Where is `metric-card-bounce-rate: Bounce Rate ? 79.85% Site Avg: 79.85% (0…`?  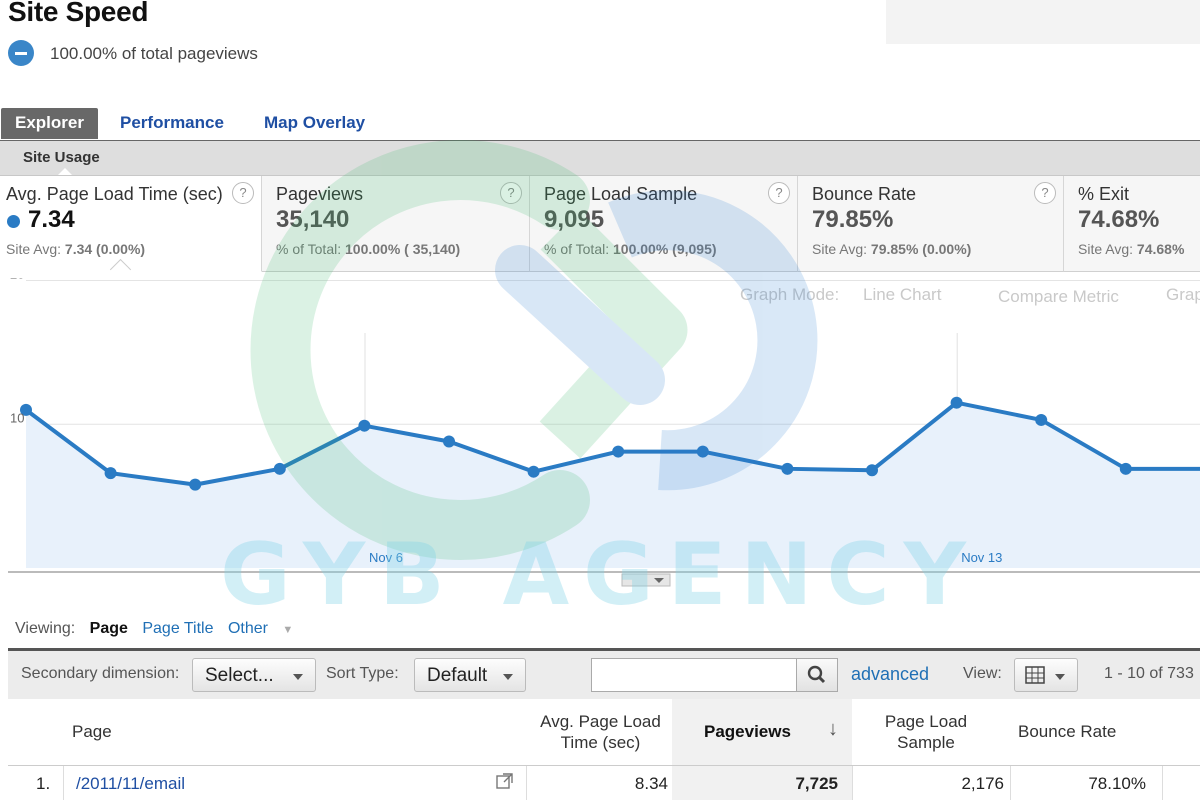 metric-card-bounce-rate: Bounce Rate ? 79.85% Site Avg: 79.85% (0… is located at coordinates (931, 224).